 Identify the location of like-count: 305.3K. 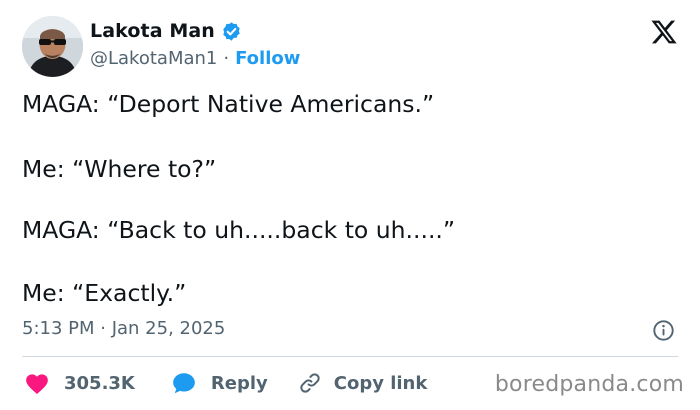
(99, 383).